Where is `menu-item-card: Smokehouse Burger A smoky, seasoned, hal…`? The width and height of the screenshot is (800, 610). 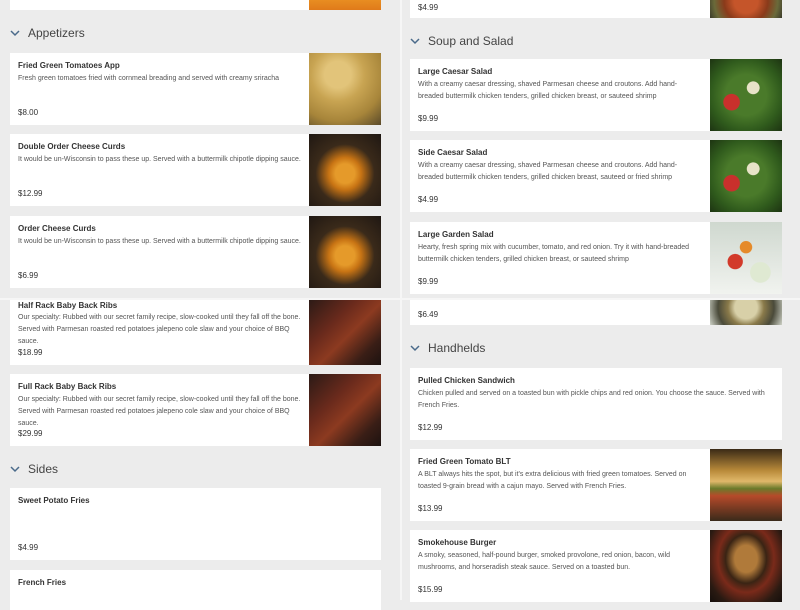
menu-item-card: Smokehouse Burger A smoky, seasoned, hal… is located at coordinates (596, 566).